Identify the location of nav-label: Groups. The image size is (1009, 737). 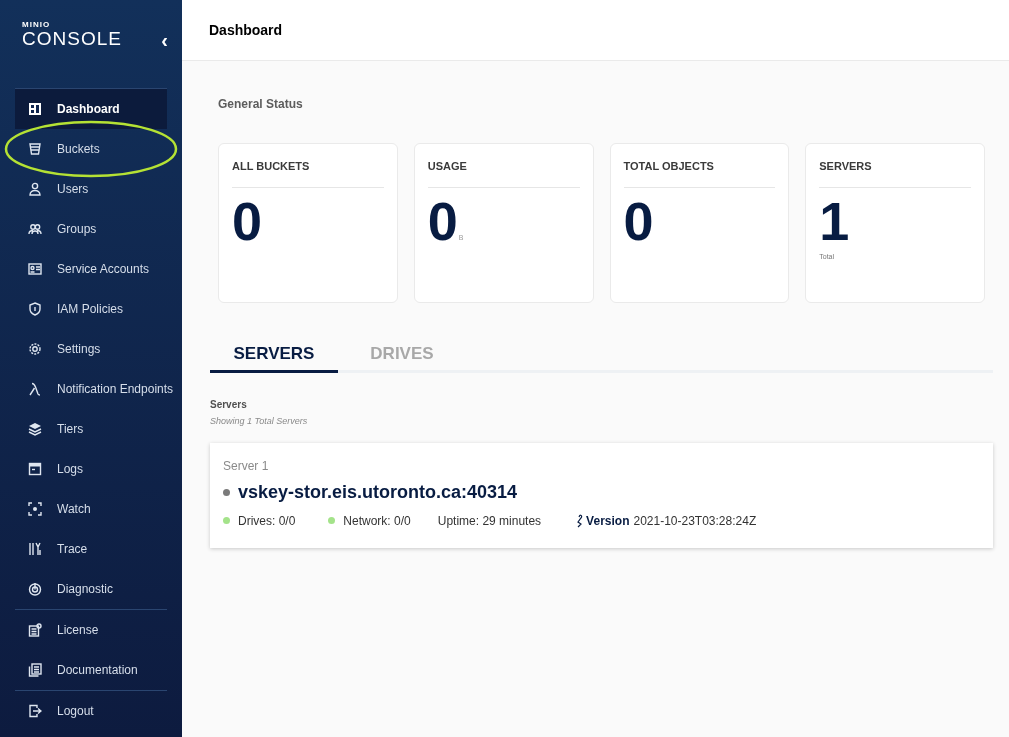
(77, 229).